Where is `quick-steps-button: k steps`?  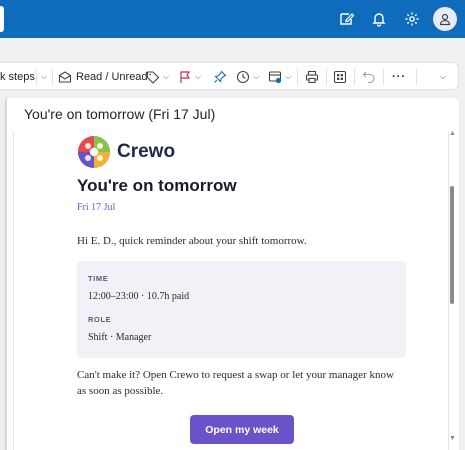 quick-steps-button: k steps is located at coordinates (17, 77).